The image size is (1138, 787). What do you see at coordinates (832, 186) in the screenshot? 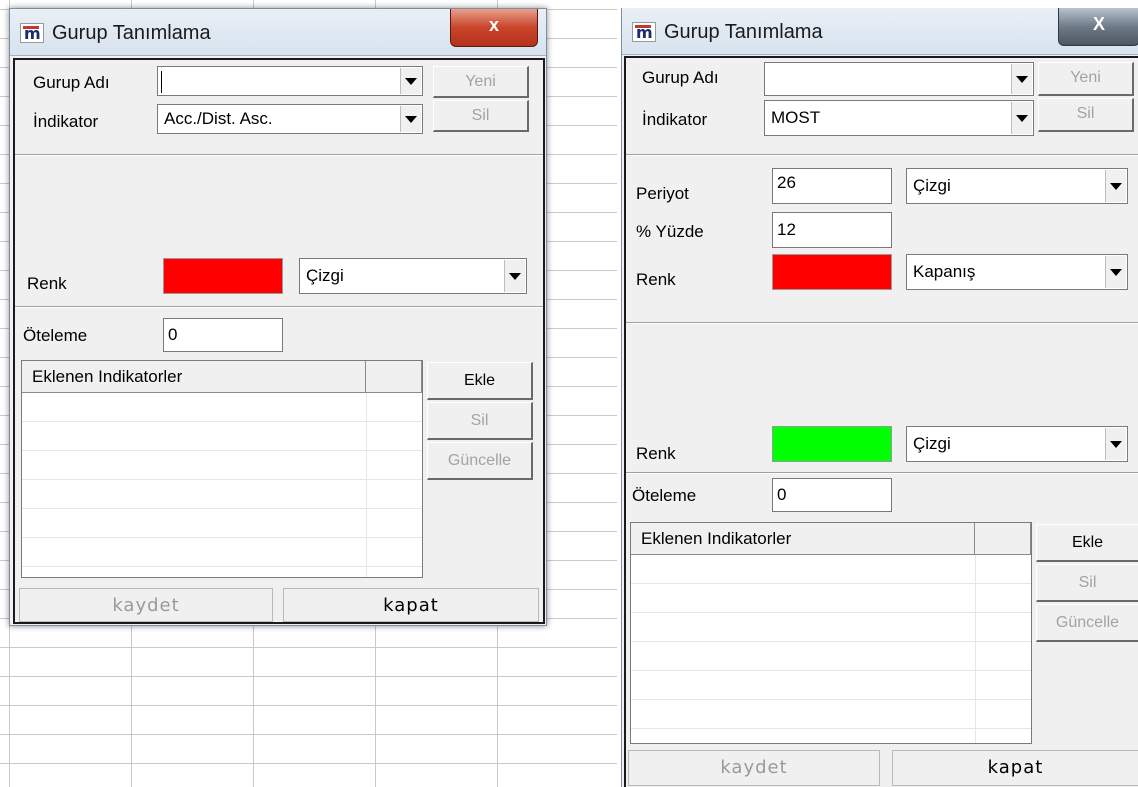
I see `period-input: 26` at bounding box center [832, 186].